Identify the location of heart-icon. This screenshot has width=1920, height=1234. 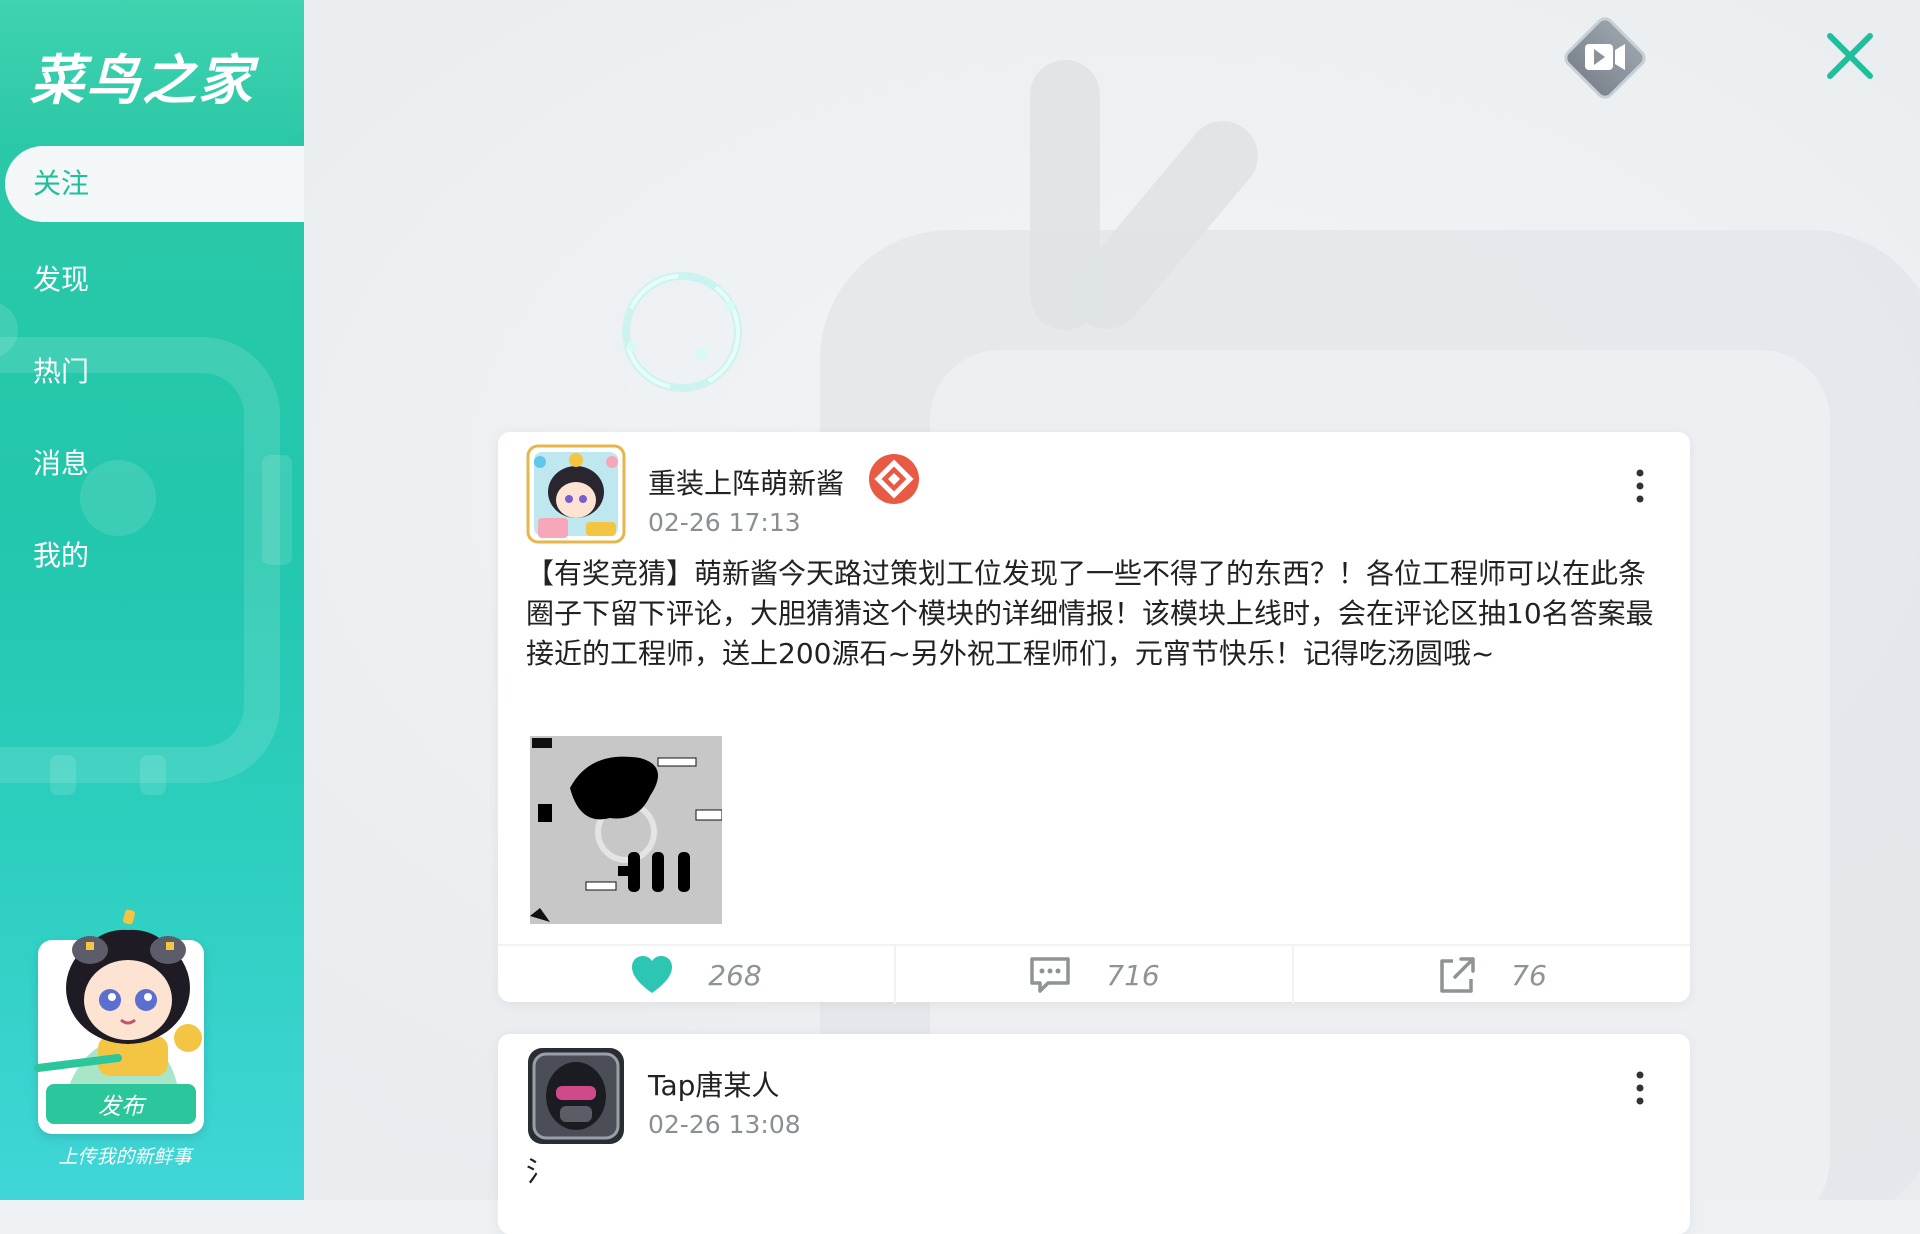
(652, 974).